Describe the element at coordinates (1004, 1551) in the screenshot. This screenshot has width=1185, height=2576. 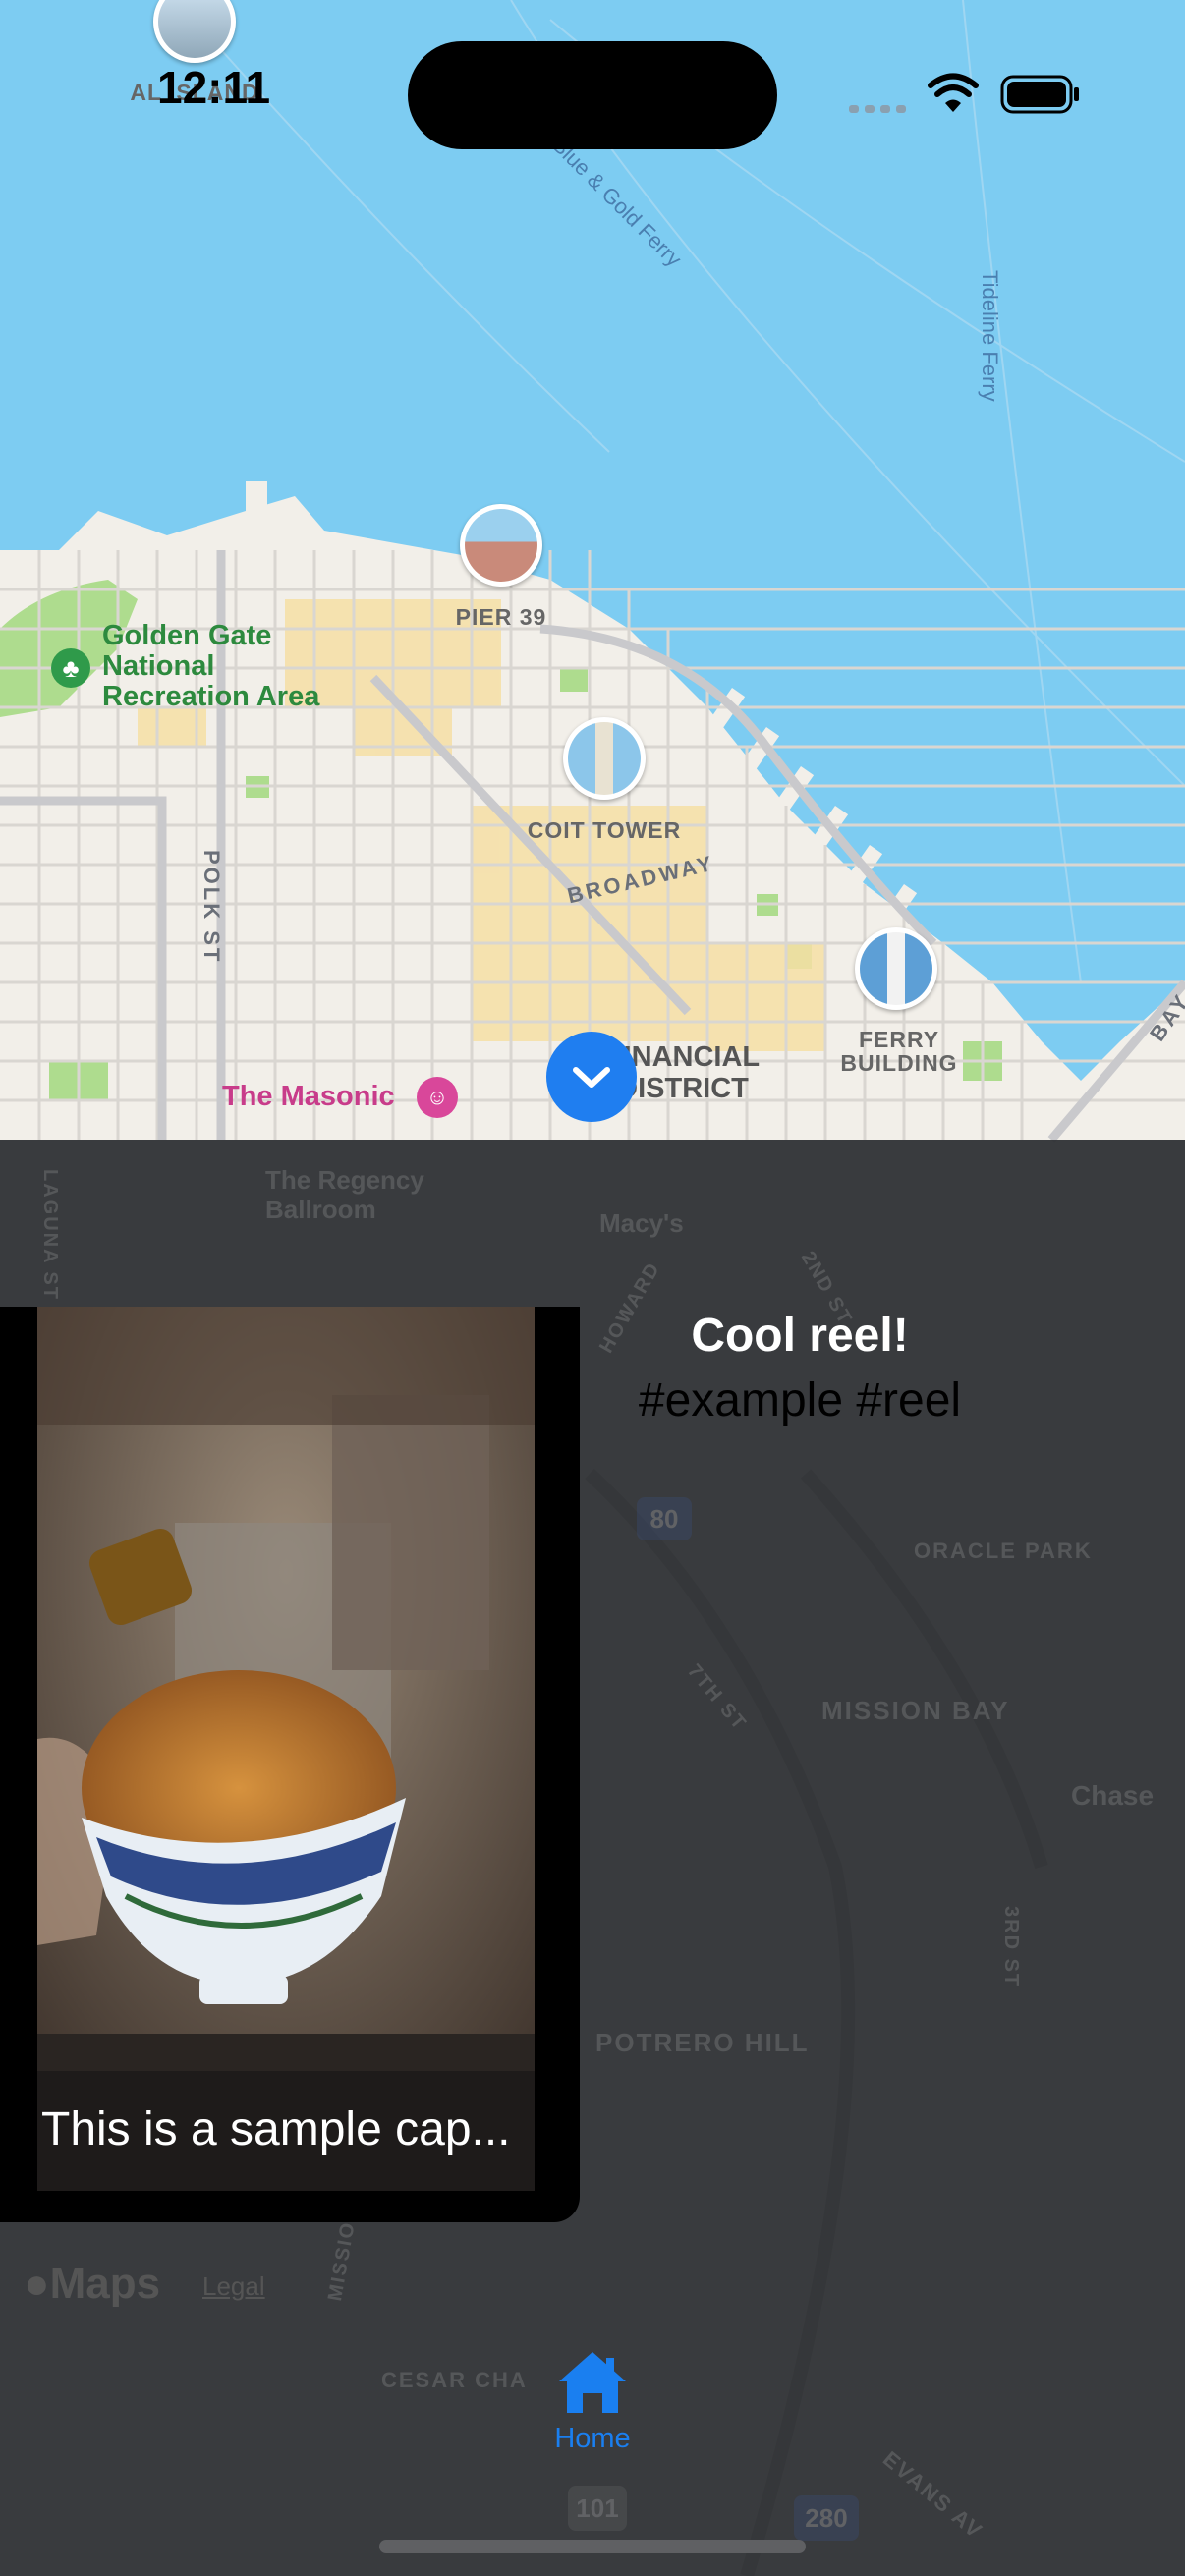
I see `oracle-label: ORACLE PARK` at that location.